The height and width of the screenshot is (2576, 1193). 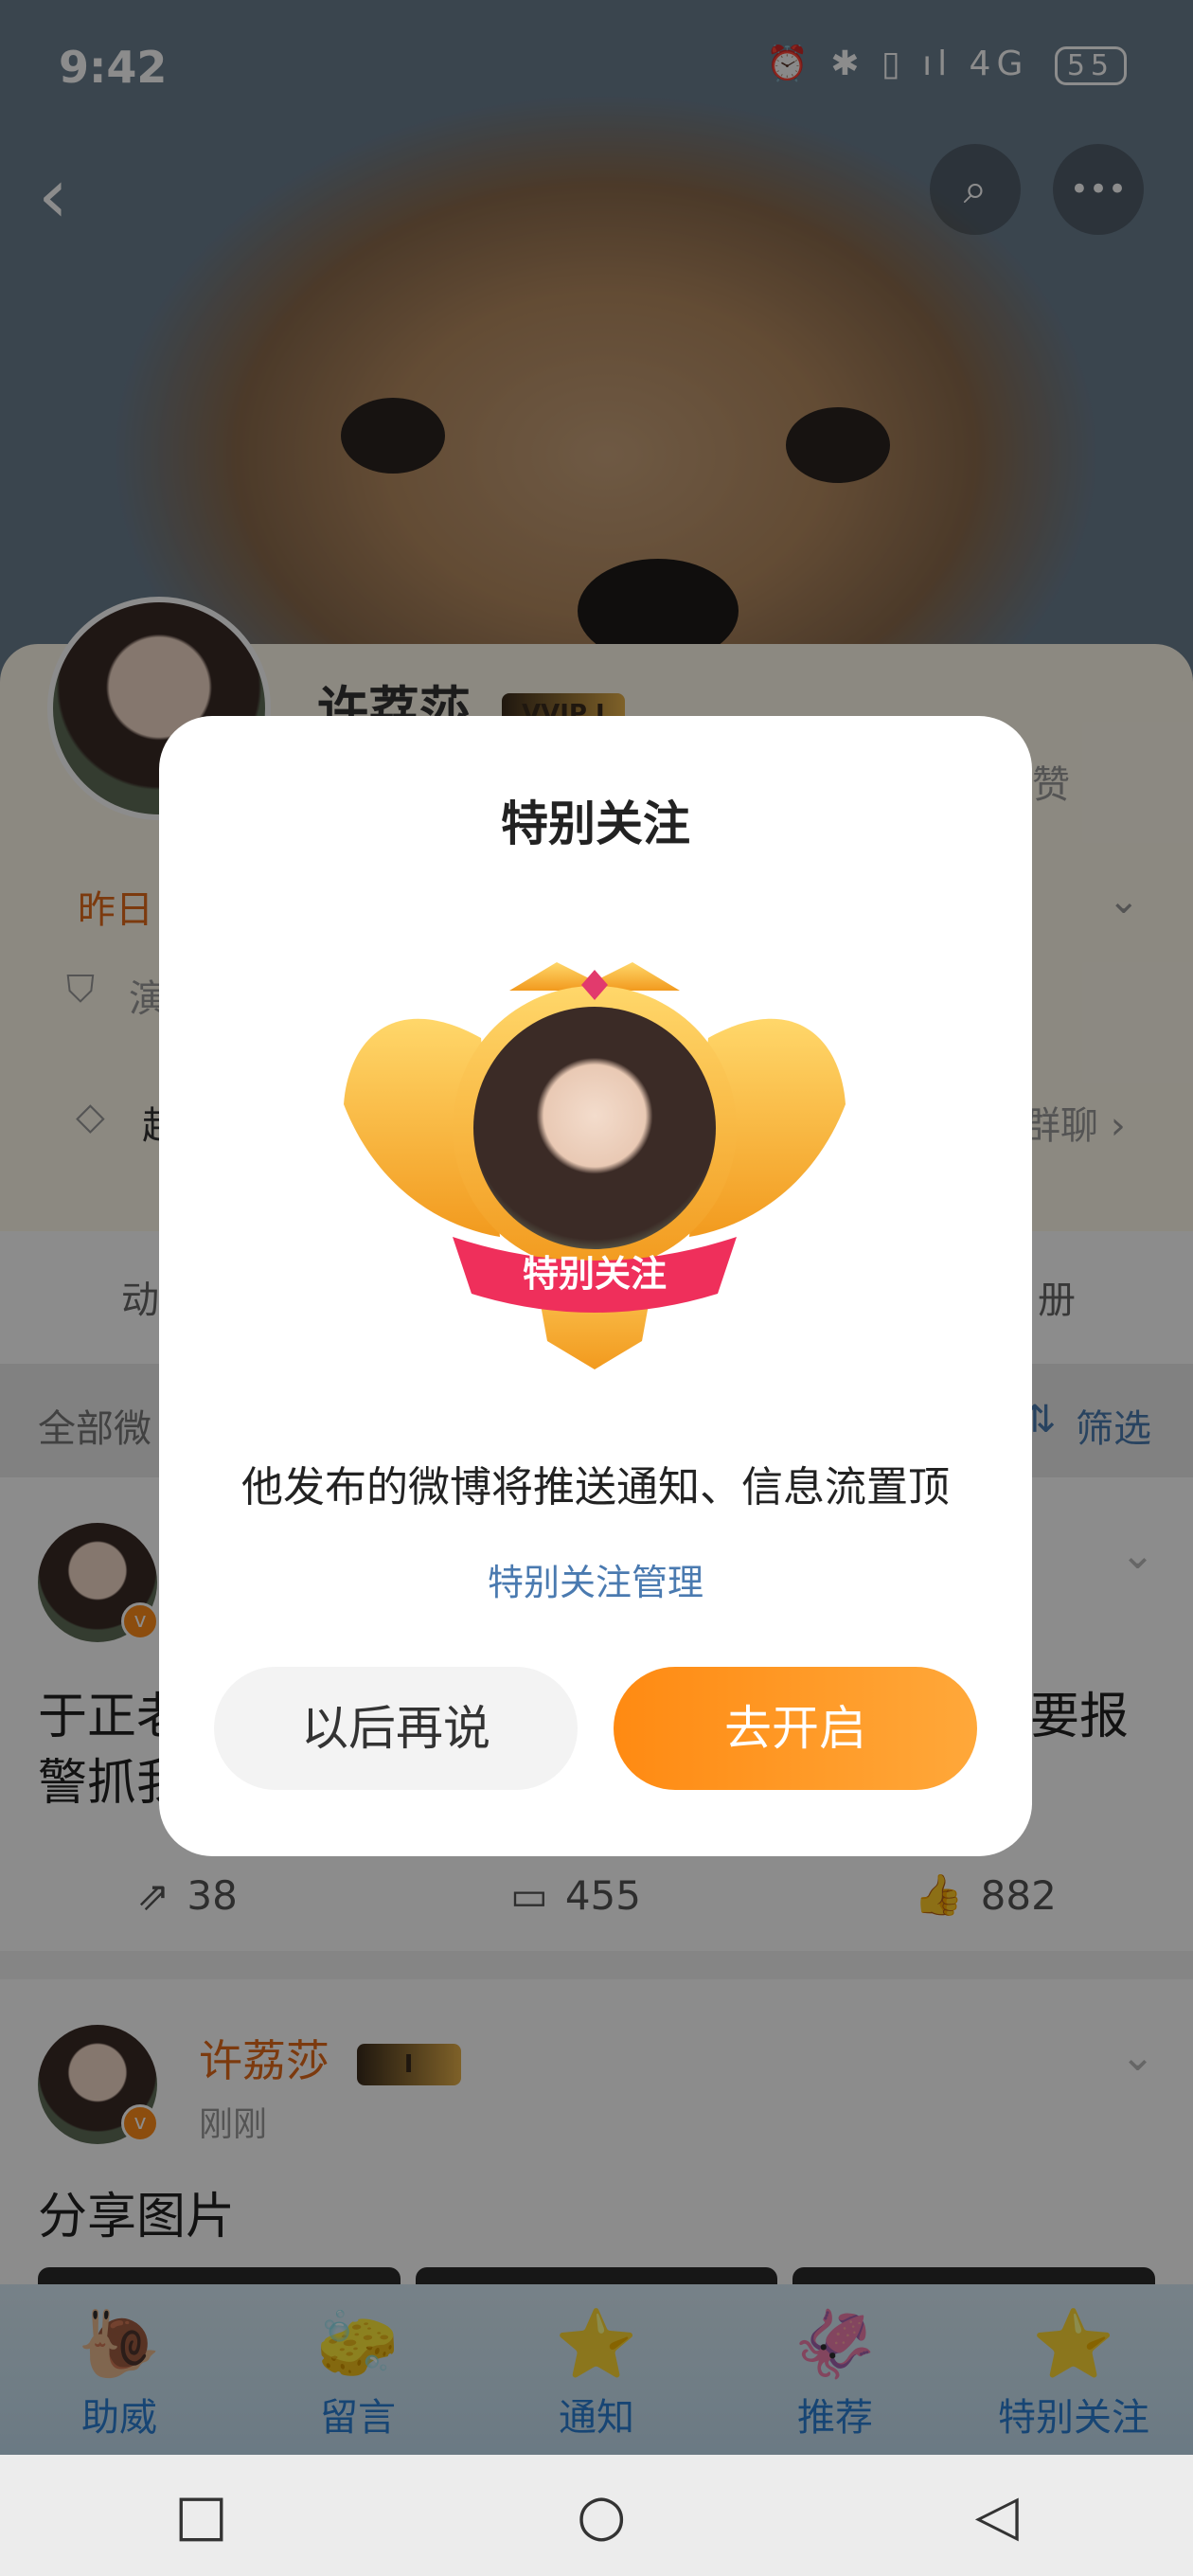 I want to click on dialog-title: 特别关注, so click(x=595, y=823).